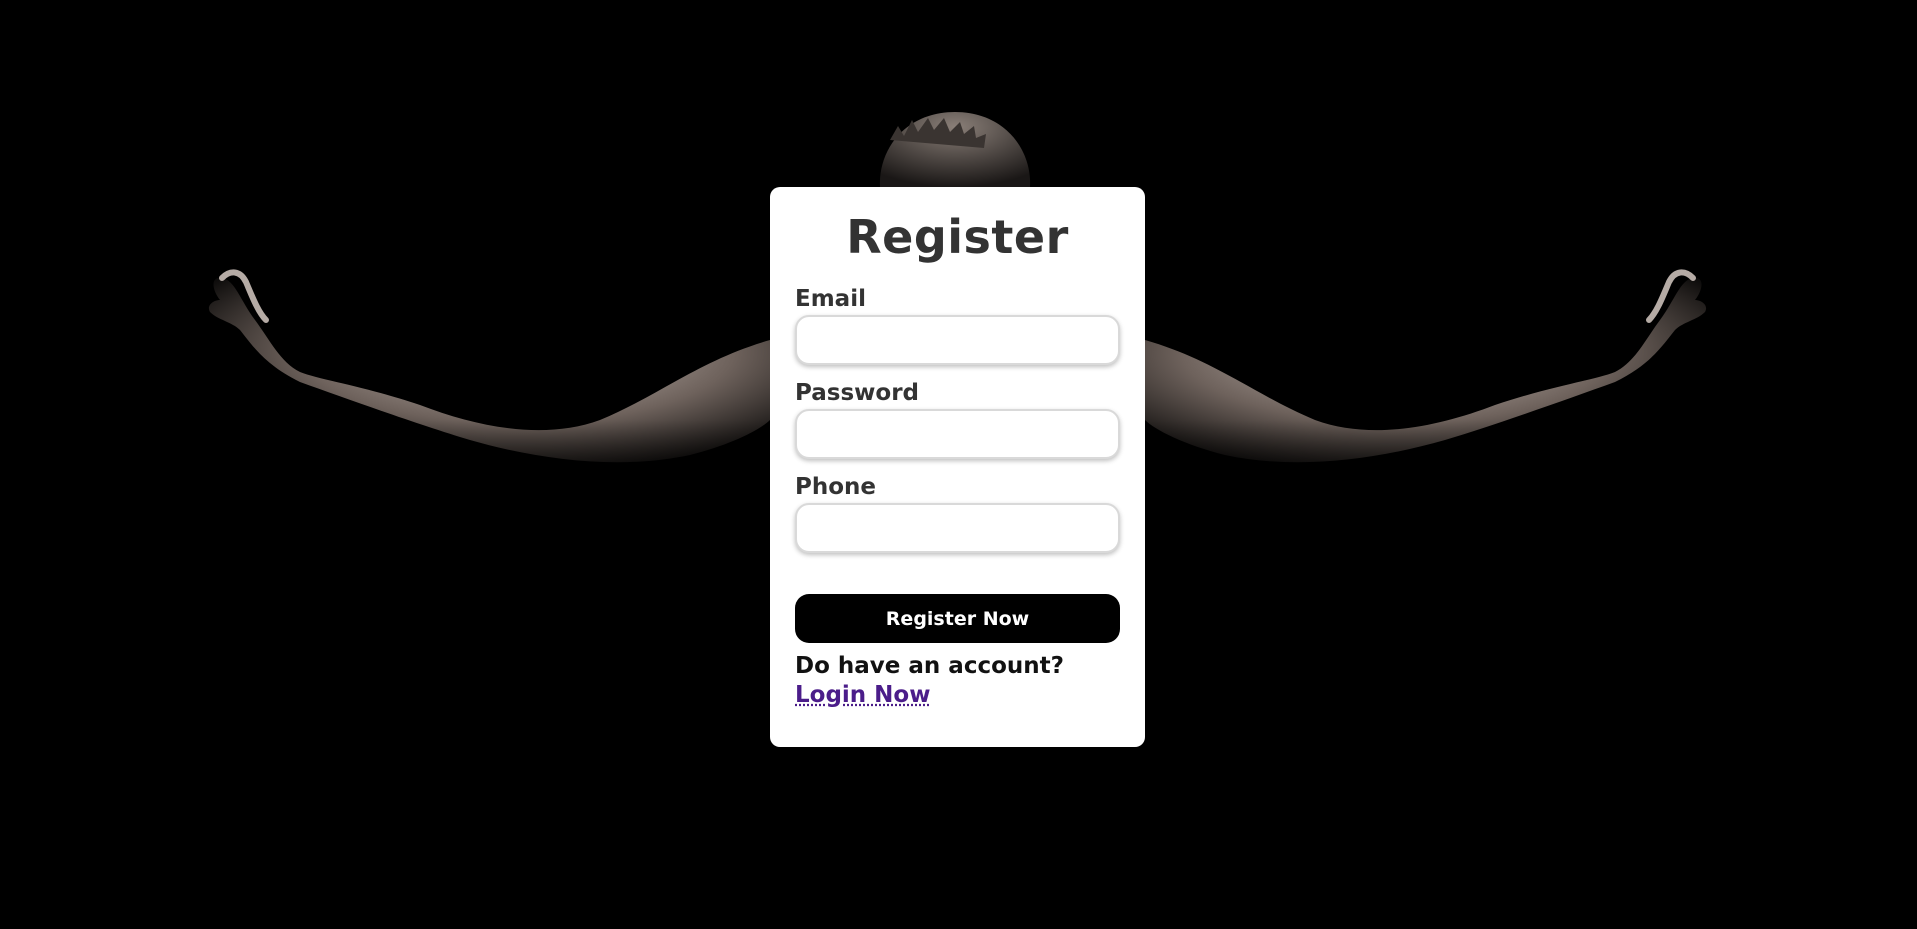 The width and height of the screenshot is (1917, 929). What do you see at coordinates (957, 237) in the screenshot?
I see `page-title: Register` at bounding box center [957, 237].